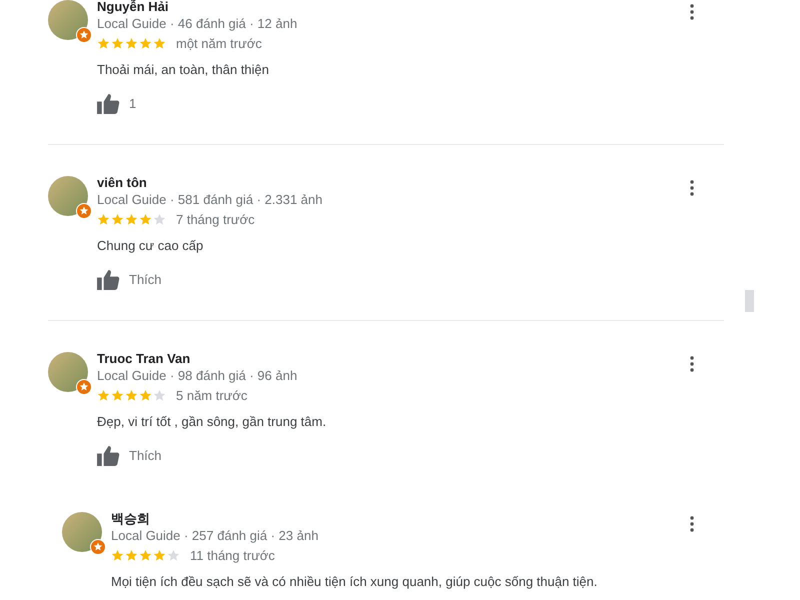 This screenshot has height=600, width=800. What do you see at coordinates (214, 536) in the screenshot?
I see `reviewer-meta: Local Guide · 257 đánh giá · 23 ảnh` at bounding box center [214, 536].